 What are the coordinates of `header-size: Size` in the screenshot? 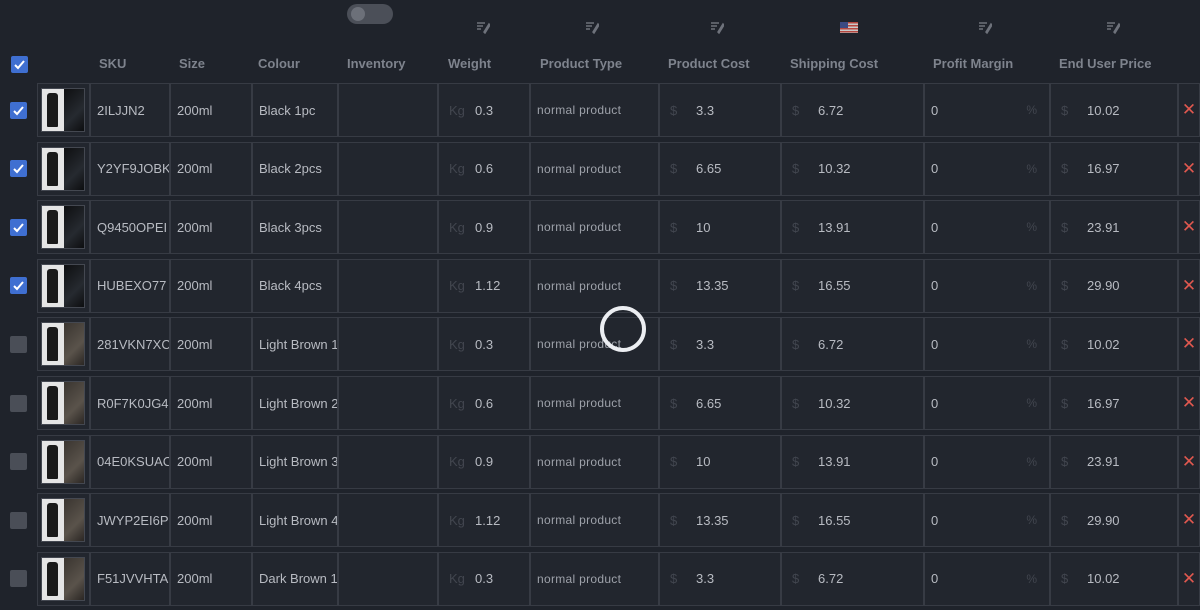 It's located at (192, 63).